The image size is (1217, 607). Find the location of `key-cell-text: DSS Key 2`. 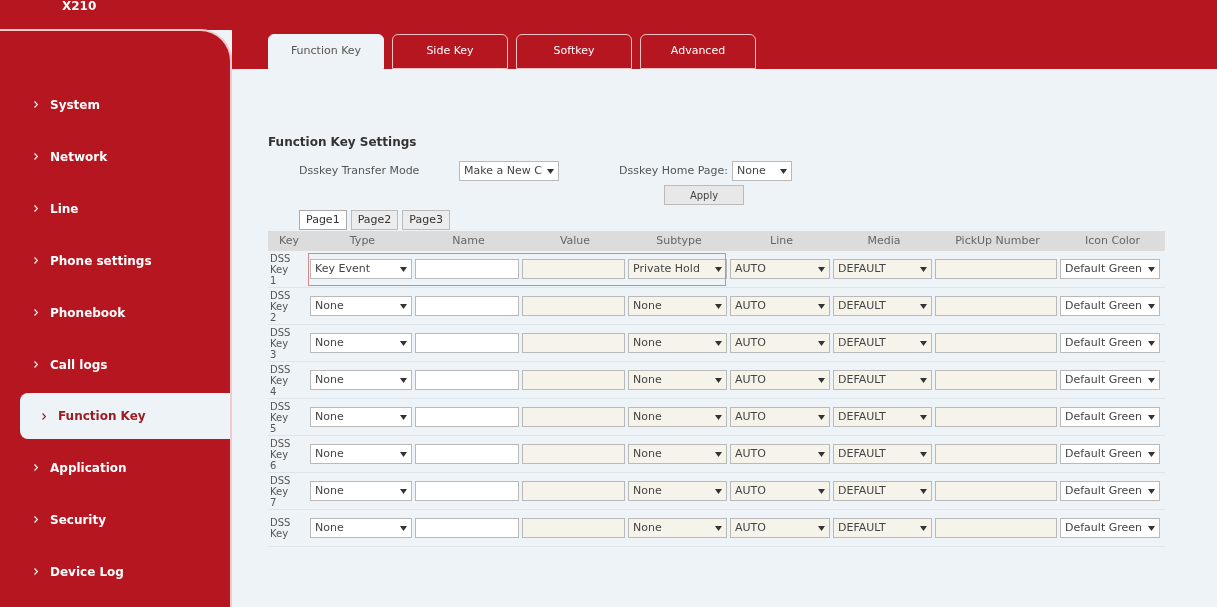

key-cell-text: DSS Key 2 is located at coordinates (280, 306).